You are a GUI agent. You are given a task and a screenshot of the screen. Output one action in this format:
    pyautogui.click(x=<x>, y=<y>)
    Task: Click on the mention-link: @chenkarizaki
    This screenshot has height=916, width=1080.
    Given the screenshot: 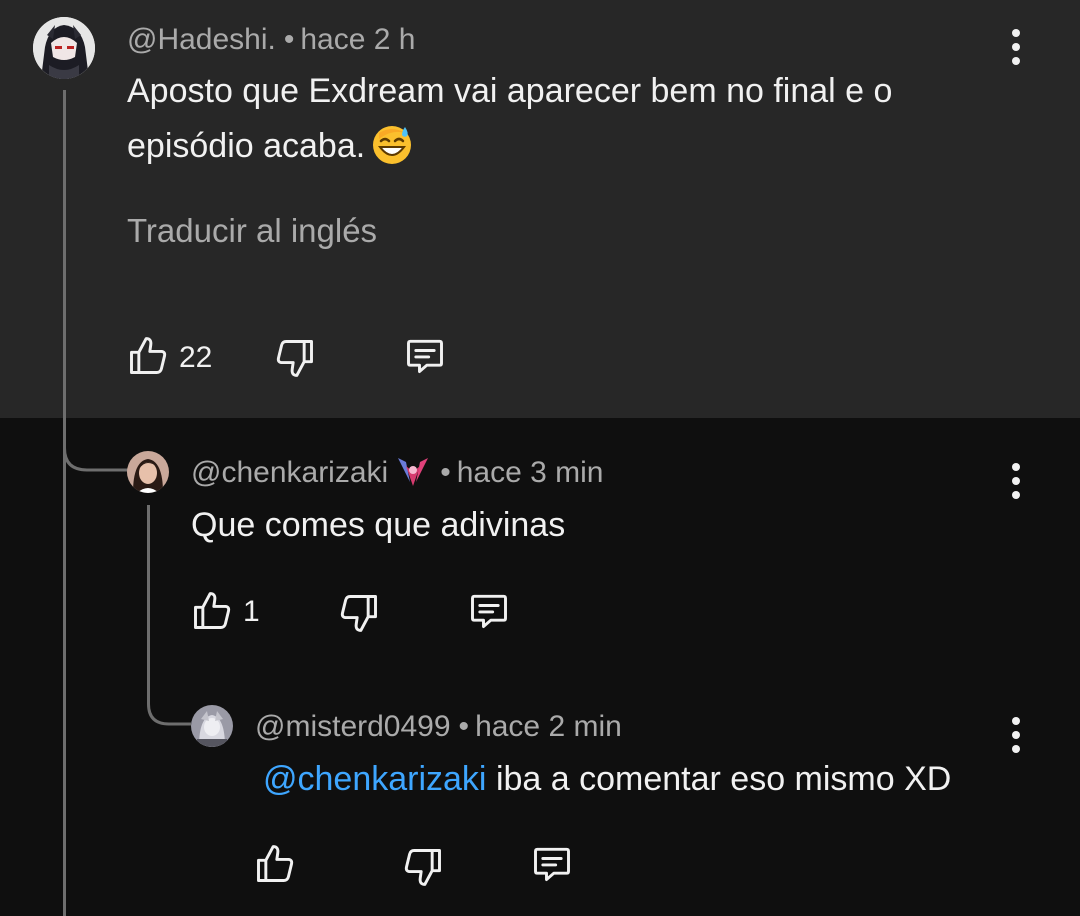 What is the action you would take?
    pyautogui.click(x=375, y=779)
    